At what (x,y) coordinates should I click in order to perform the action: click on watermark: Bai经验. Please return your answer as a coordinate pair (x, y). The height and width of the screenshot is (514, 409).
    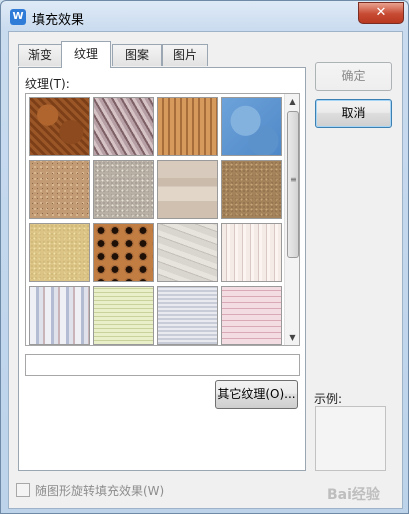
    Looking at the image, I should click on (353, 495).